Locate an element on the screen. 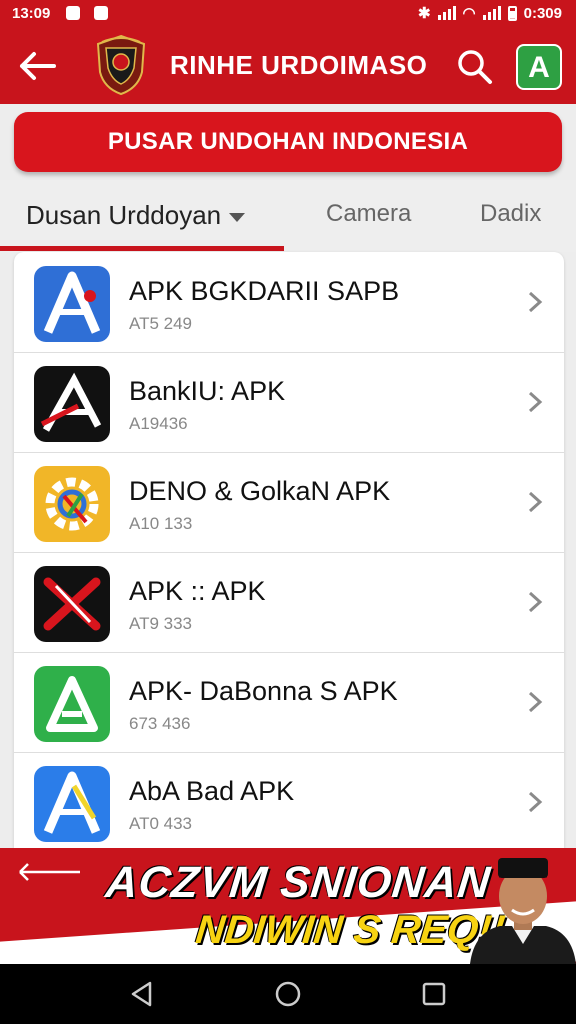  tab-dusan-urddoyan: Dusan Urddoyan is located at coordinates (136, 215).